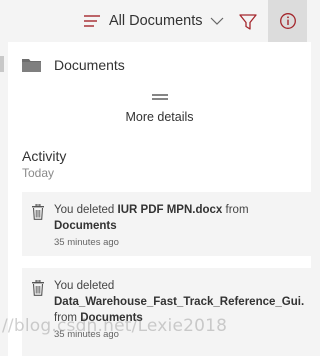  I want to click on more-details-label: More details, so click(159, 117).